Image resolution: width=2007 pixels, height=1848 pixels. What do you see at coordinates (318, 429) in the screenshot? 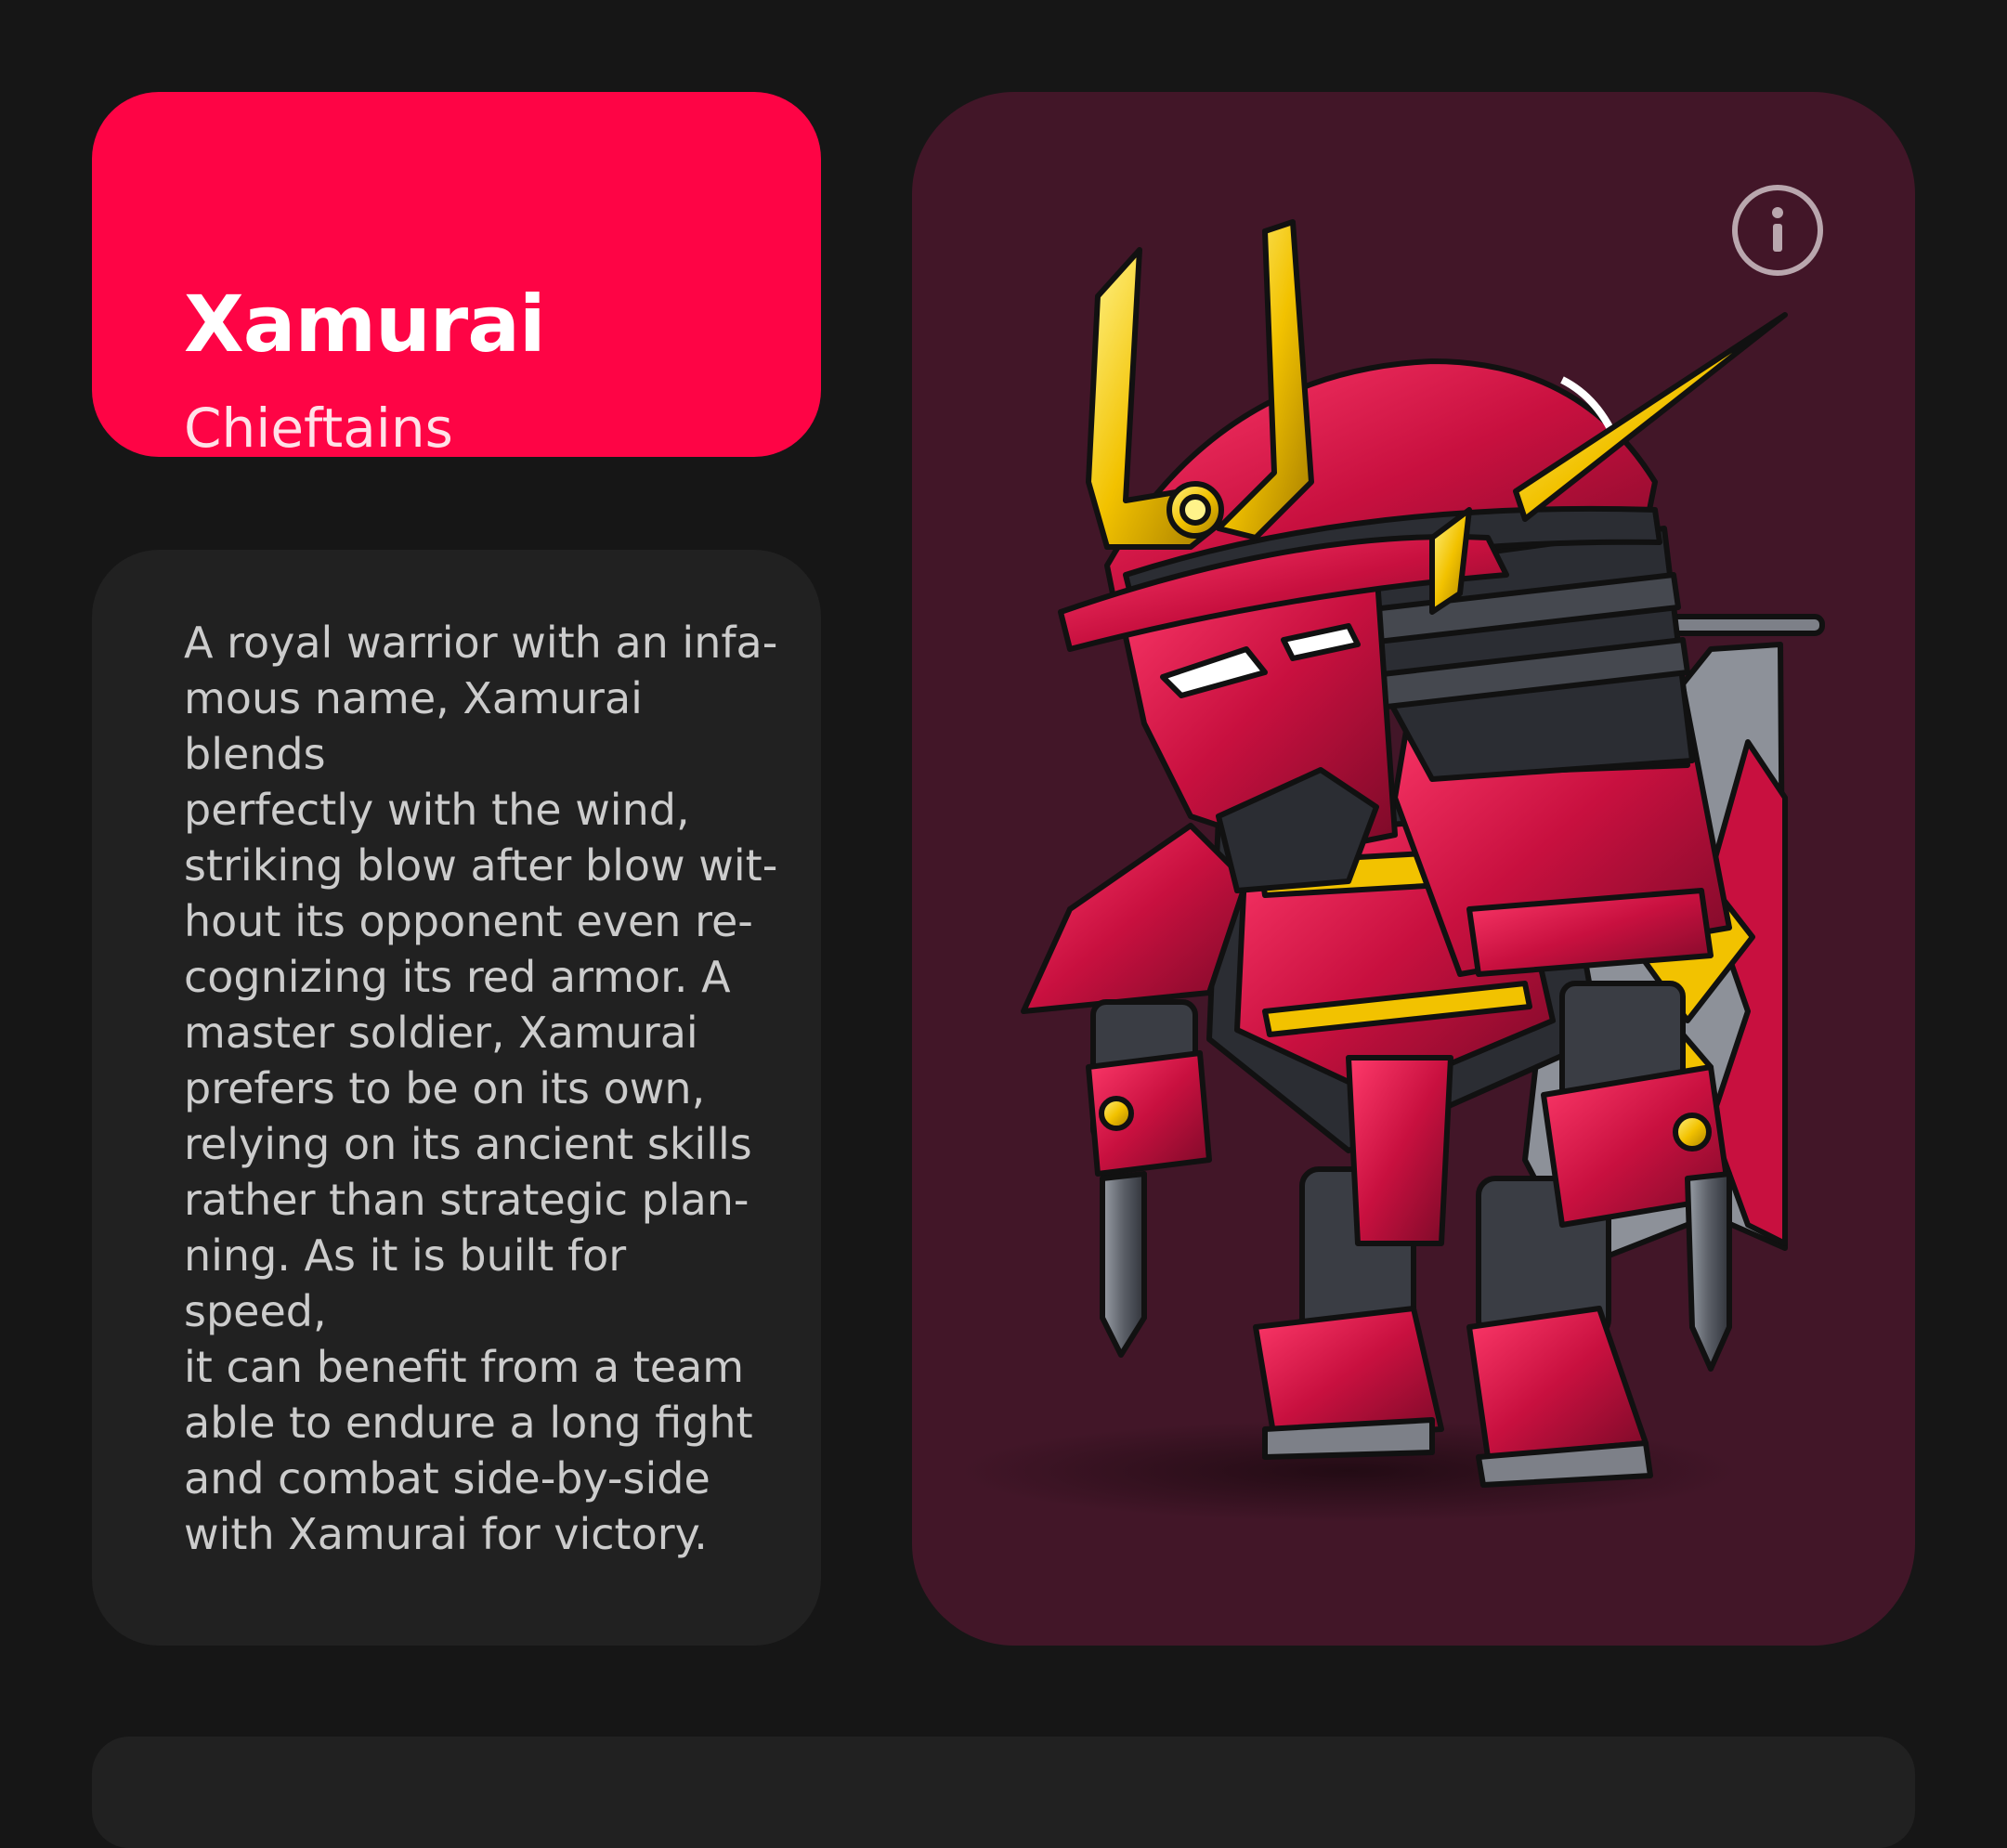
I see `character-class: Chieftains` at bounding box center [318, 429].